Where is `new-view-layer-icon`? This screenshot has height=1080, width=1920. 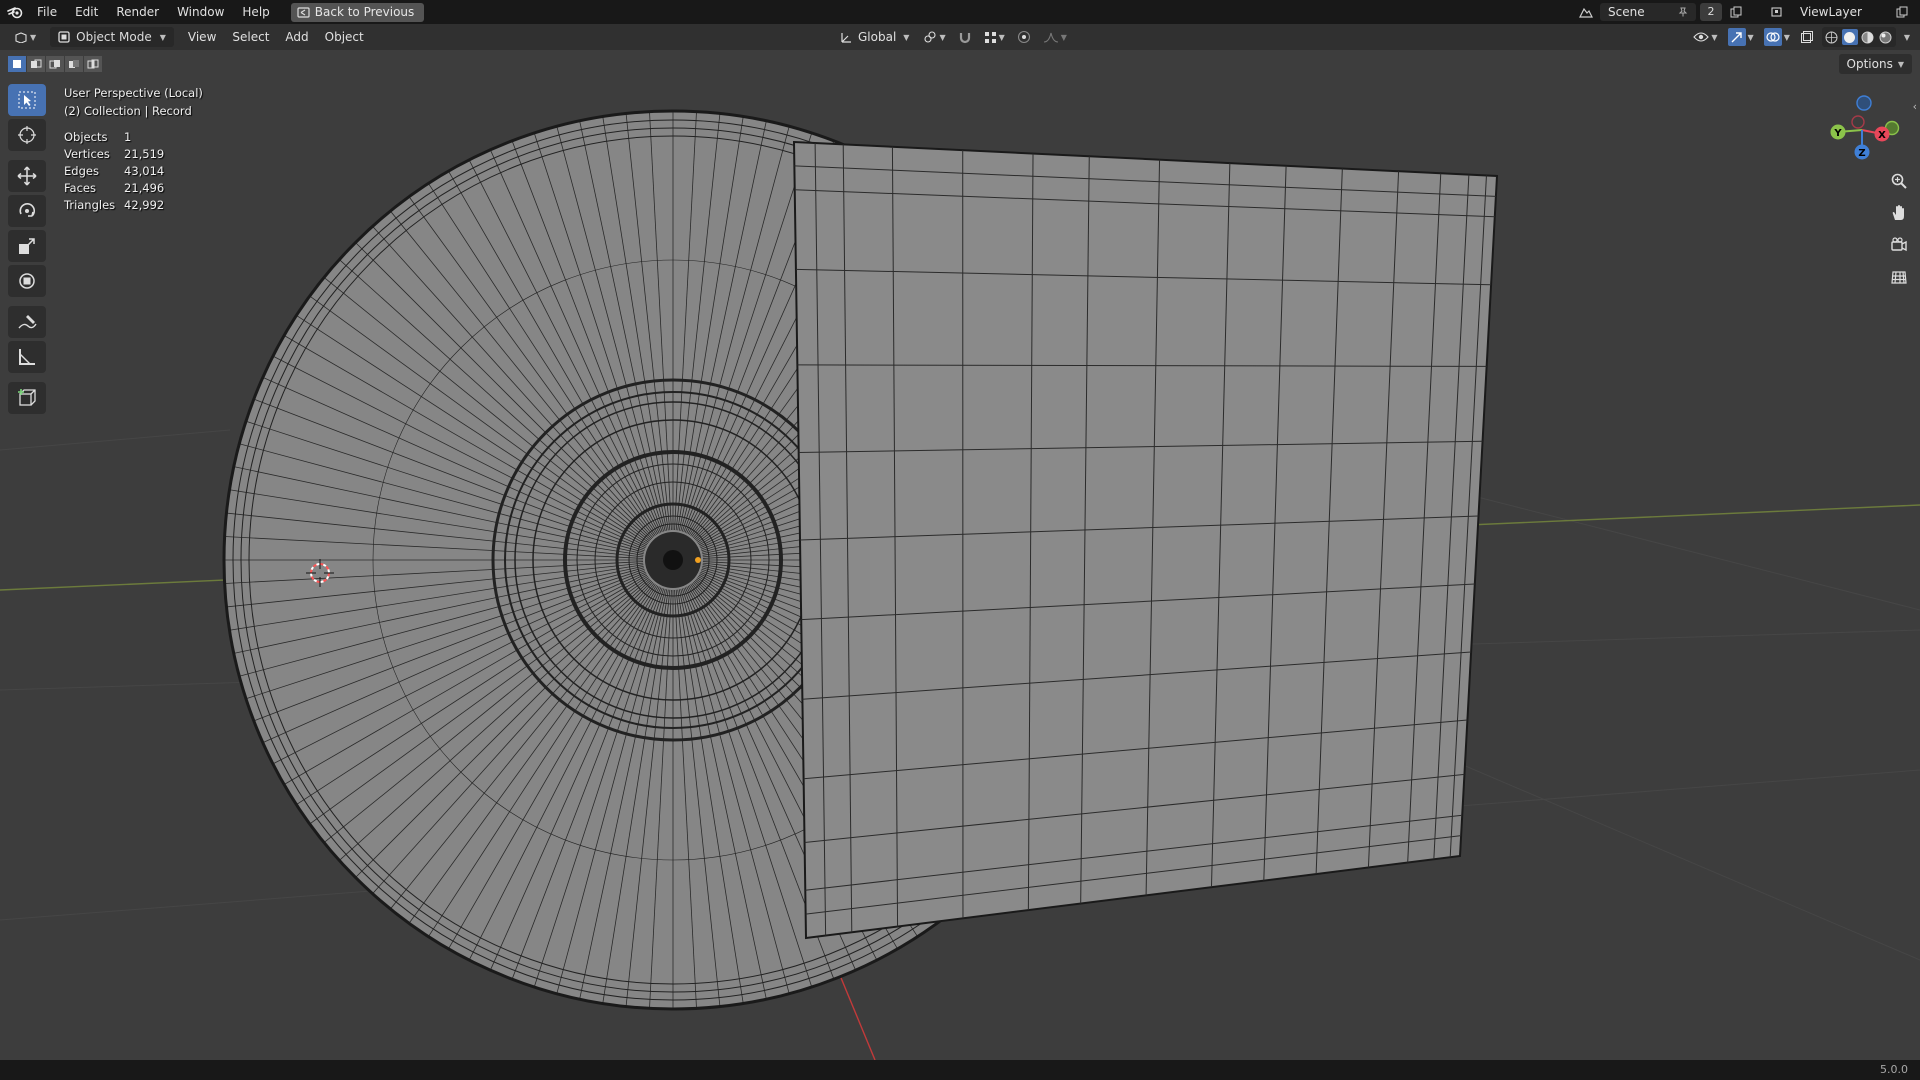 new-view-layer-icon is located at coordinates (1902, 12).